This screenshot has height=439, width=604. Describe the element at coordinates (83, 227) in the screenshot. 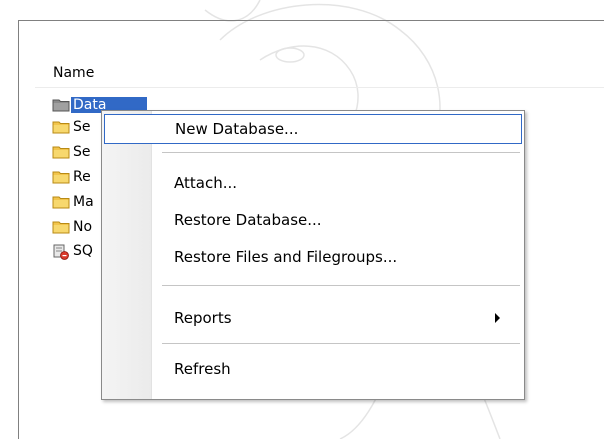

I see `tree-item-label: No` at that location.